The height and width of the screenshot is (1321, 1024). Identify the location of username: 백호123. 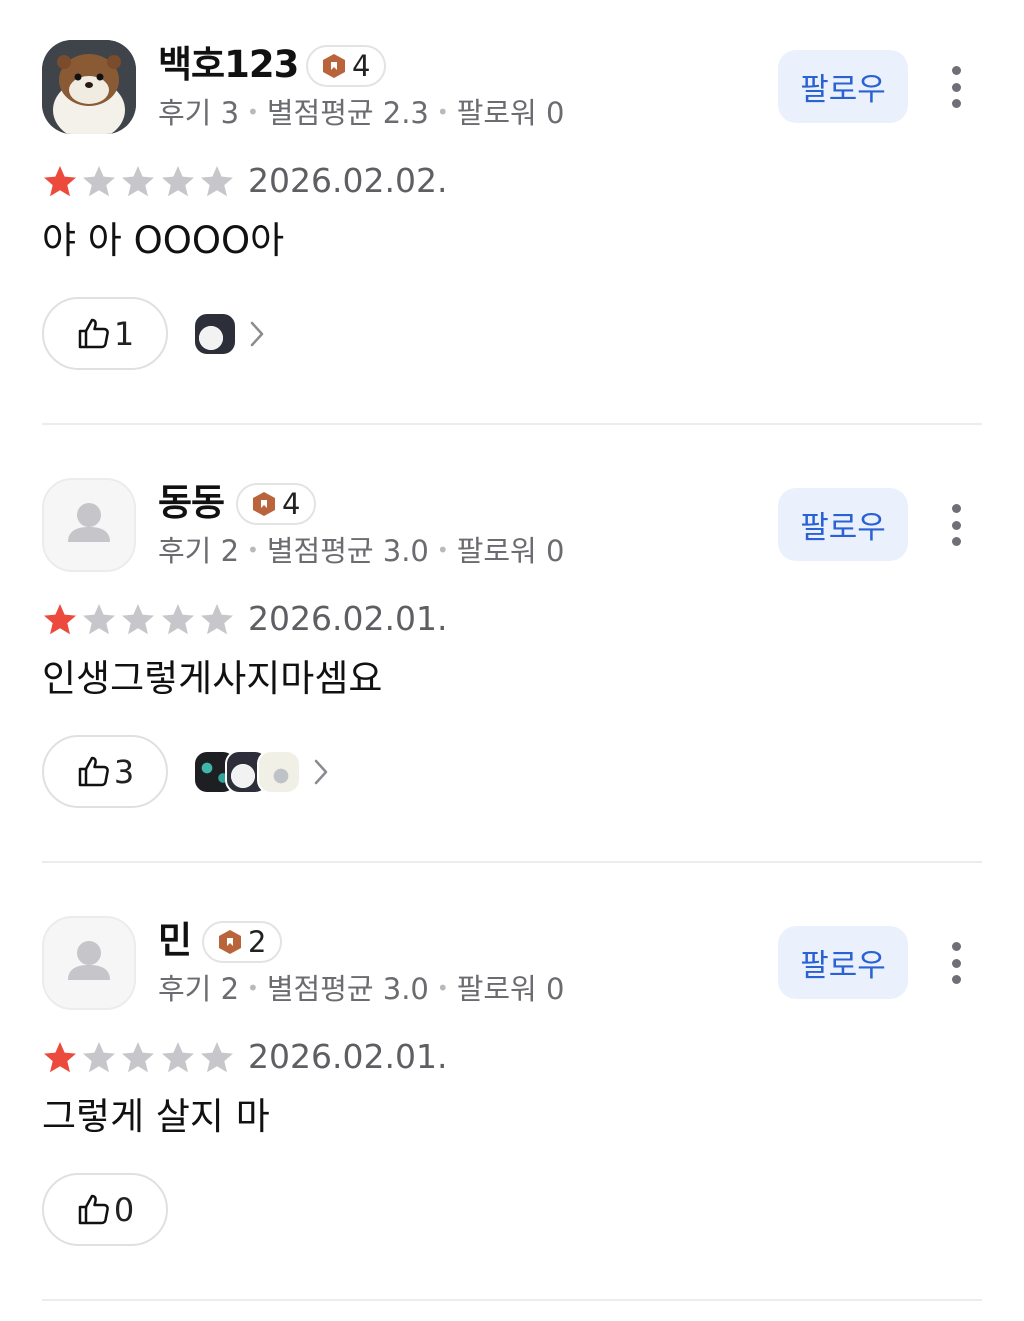
(228, 65).